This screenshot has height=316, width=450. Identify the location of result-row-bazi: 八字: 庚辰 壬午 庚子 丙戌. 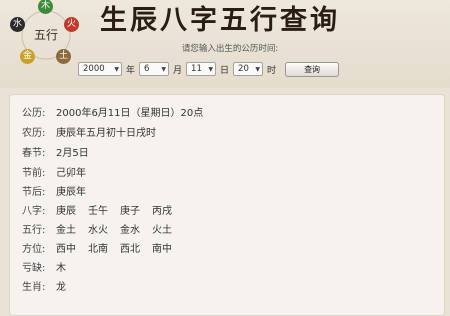
(103, 209).